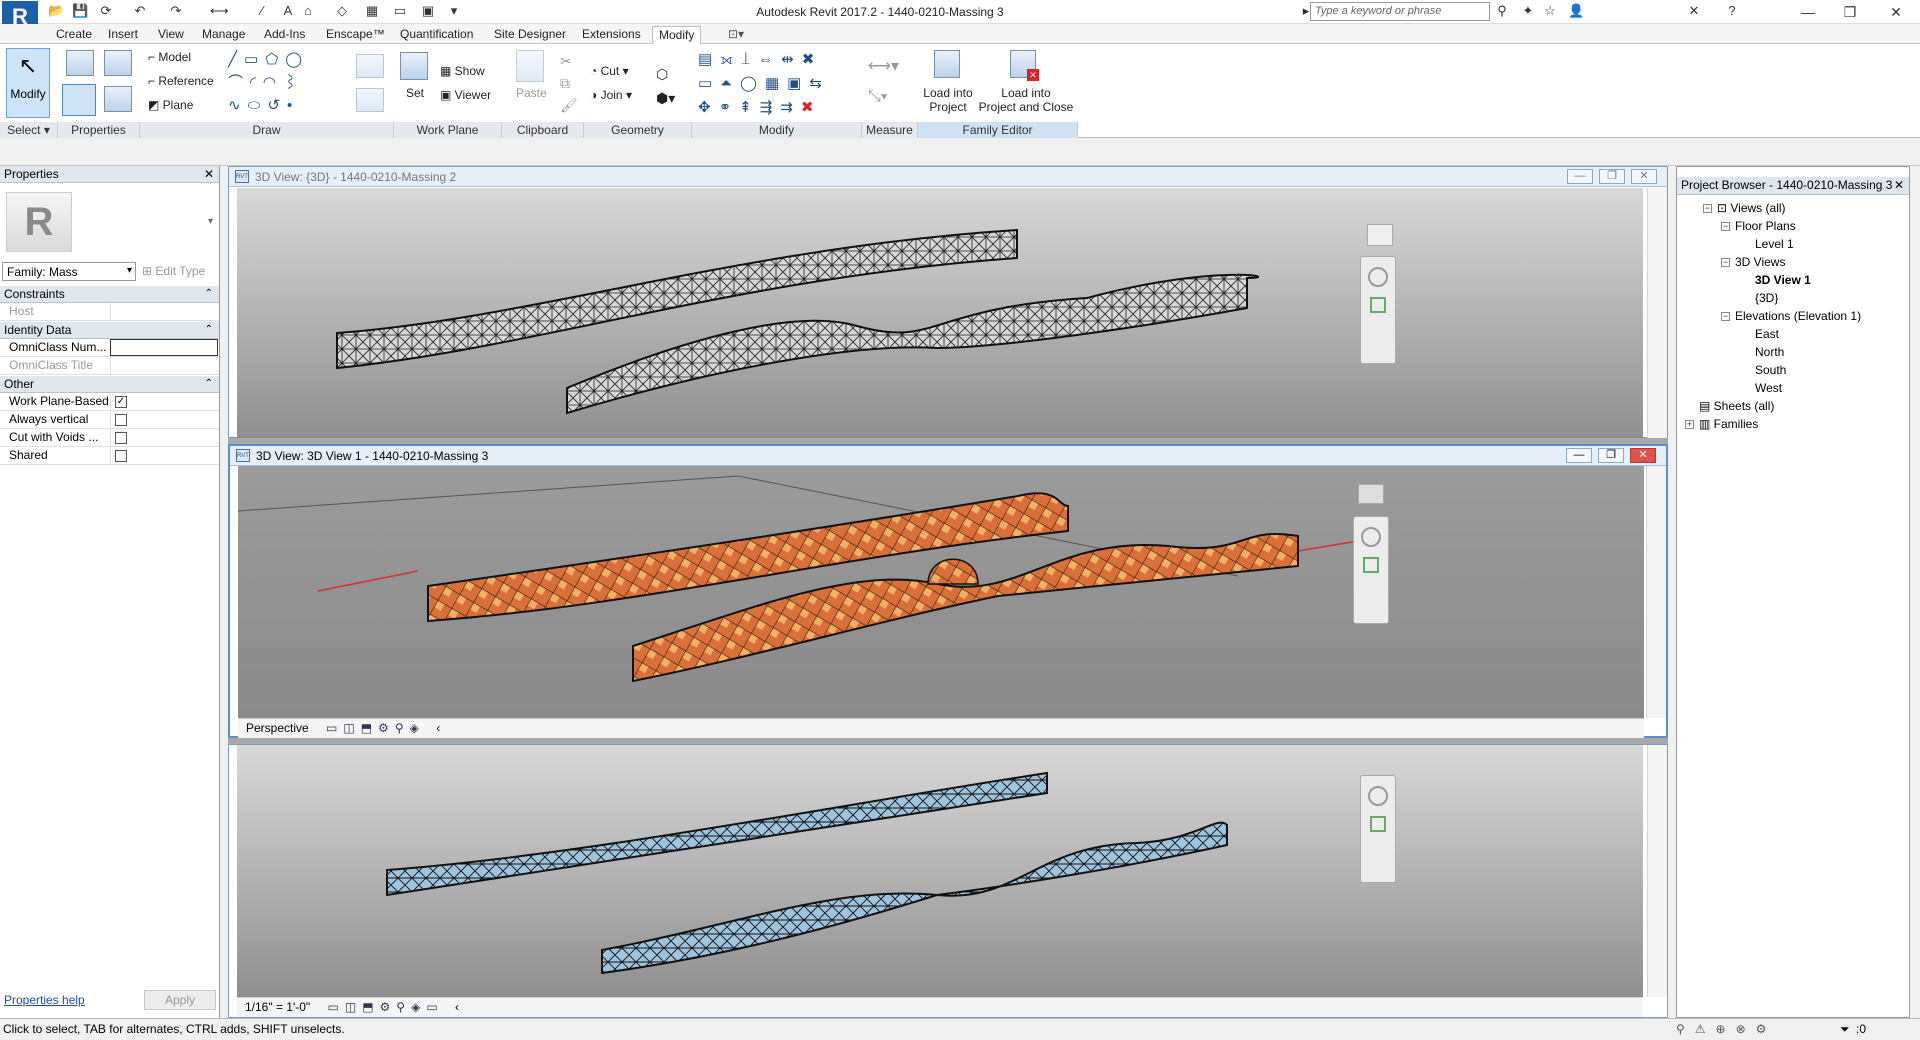 Image resolution: width=1920 pixels, height=1040 pixels. Describe the element at coordinates (342, 11) in the screenshot. I see `section-icon: ◇` at that location.